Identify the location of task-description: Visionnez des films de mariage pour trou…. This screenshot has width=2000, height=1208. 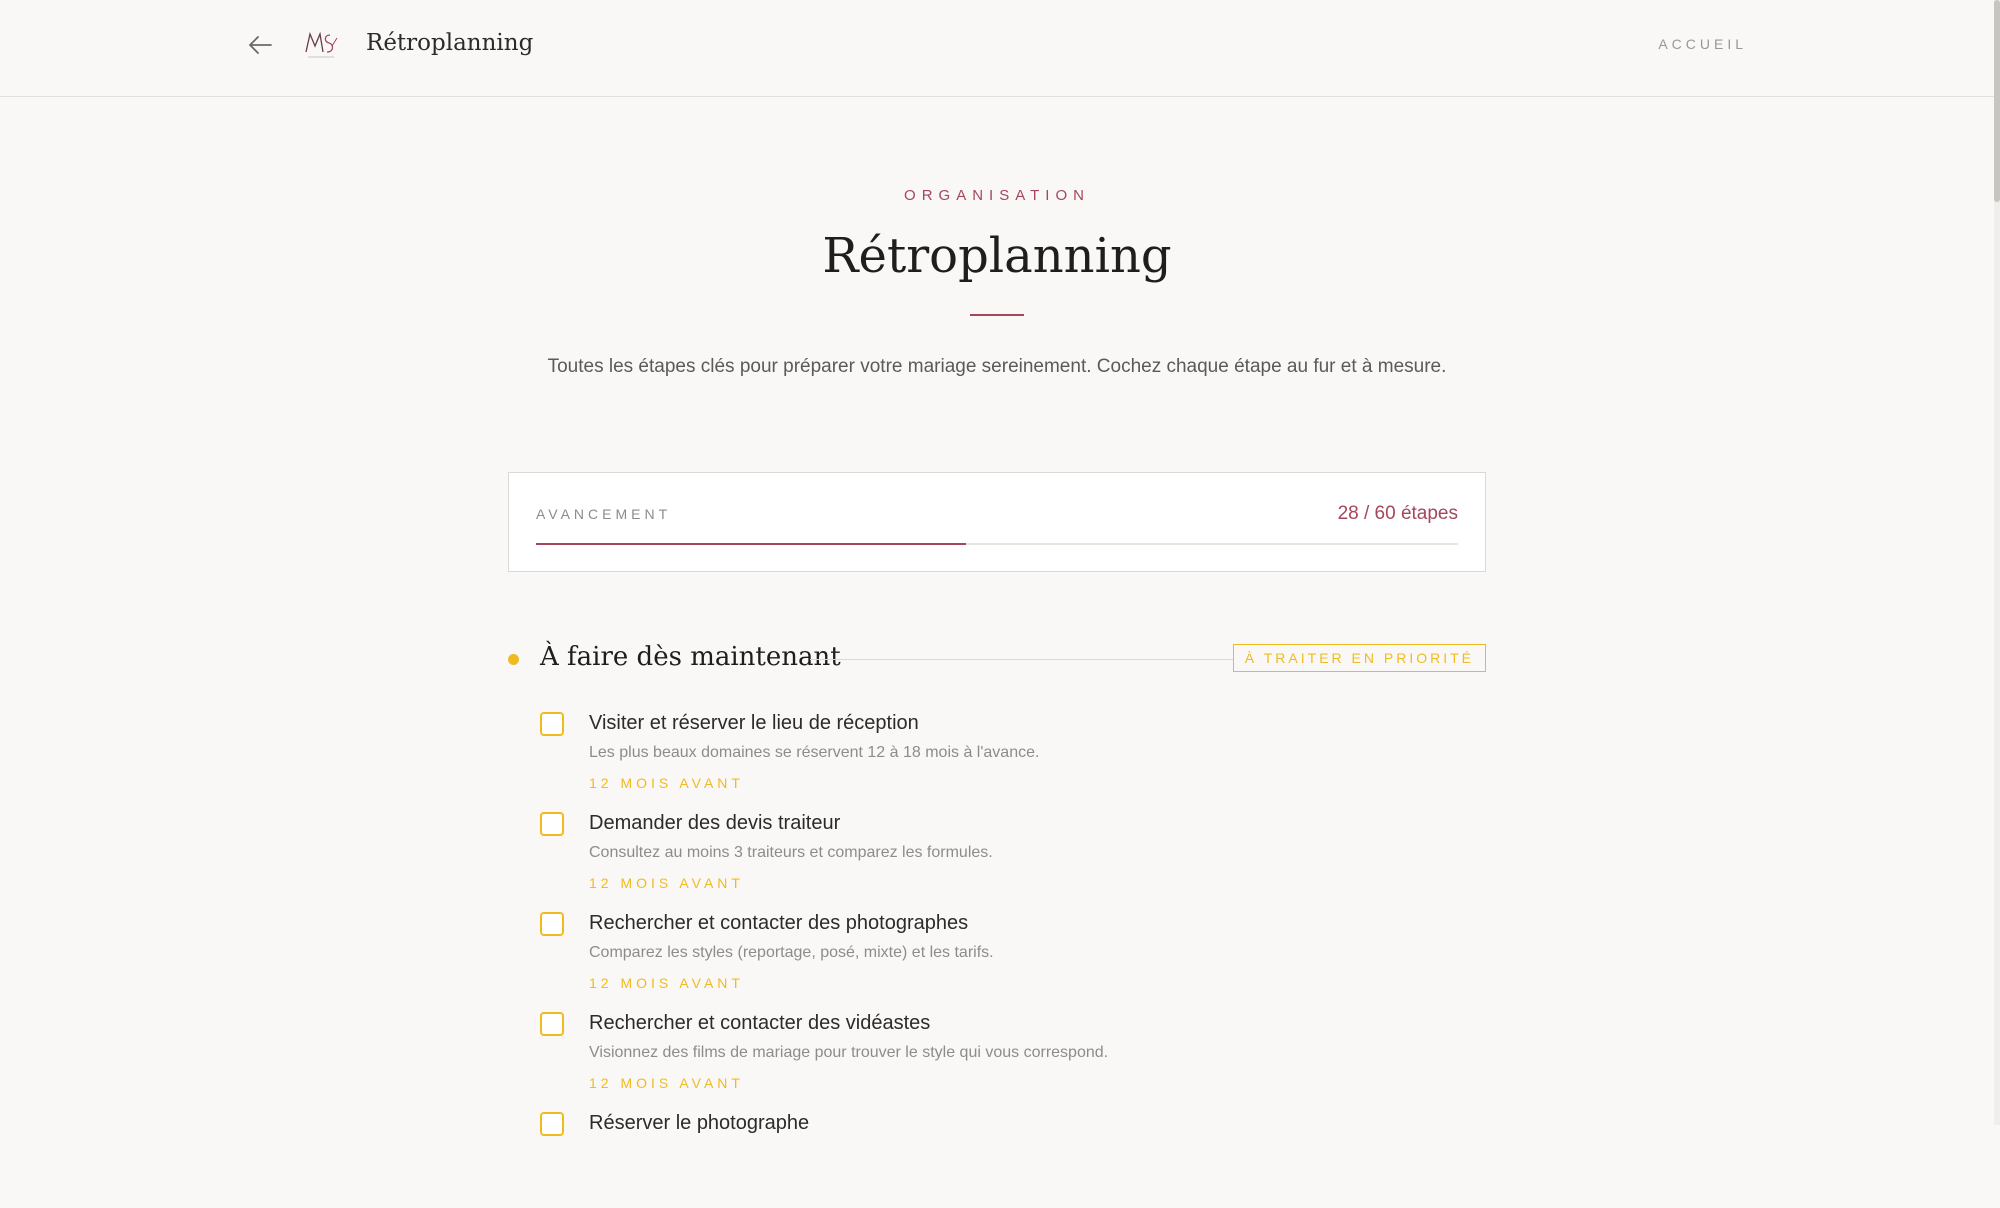
(849, 1052).